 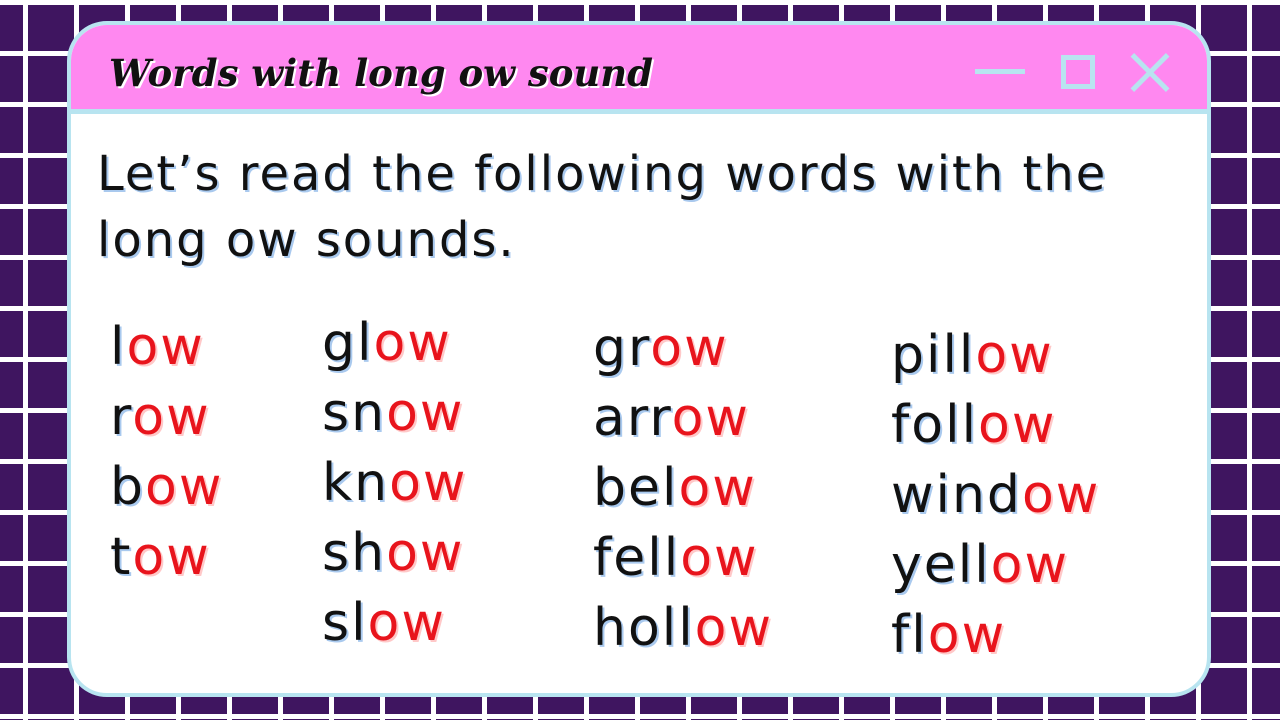 What do you see at coordinates (909, 635) in the screenshot?
I see `word-prefix: fl` at bounding box center [909, 635].